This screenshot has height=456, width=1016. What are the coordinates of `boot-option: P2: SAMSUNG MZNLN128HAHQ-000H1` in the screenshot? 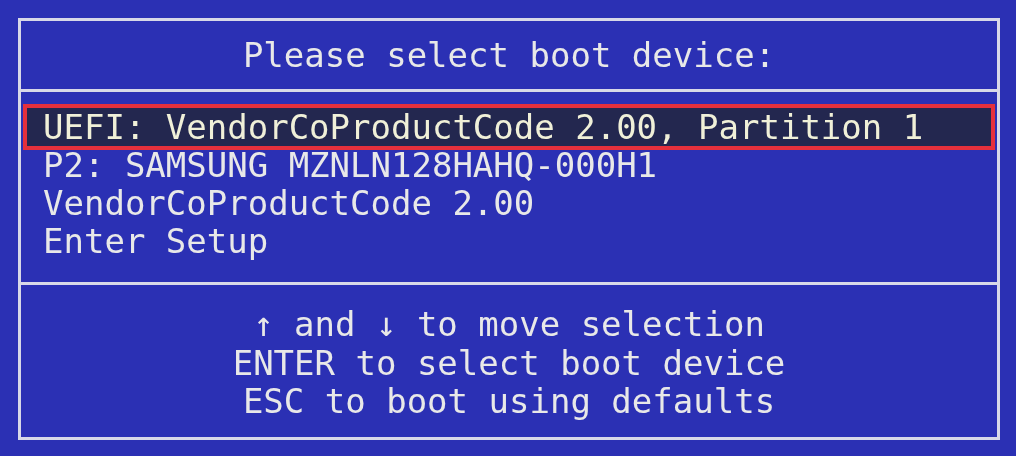 It's located at (509, 165).